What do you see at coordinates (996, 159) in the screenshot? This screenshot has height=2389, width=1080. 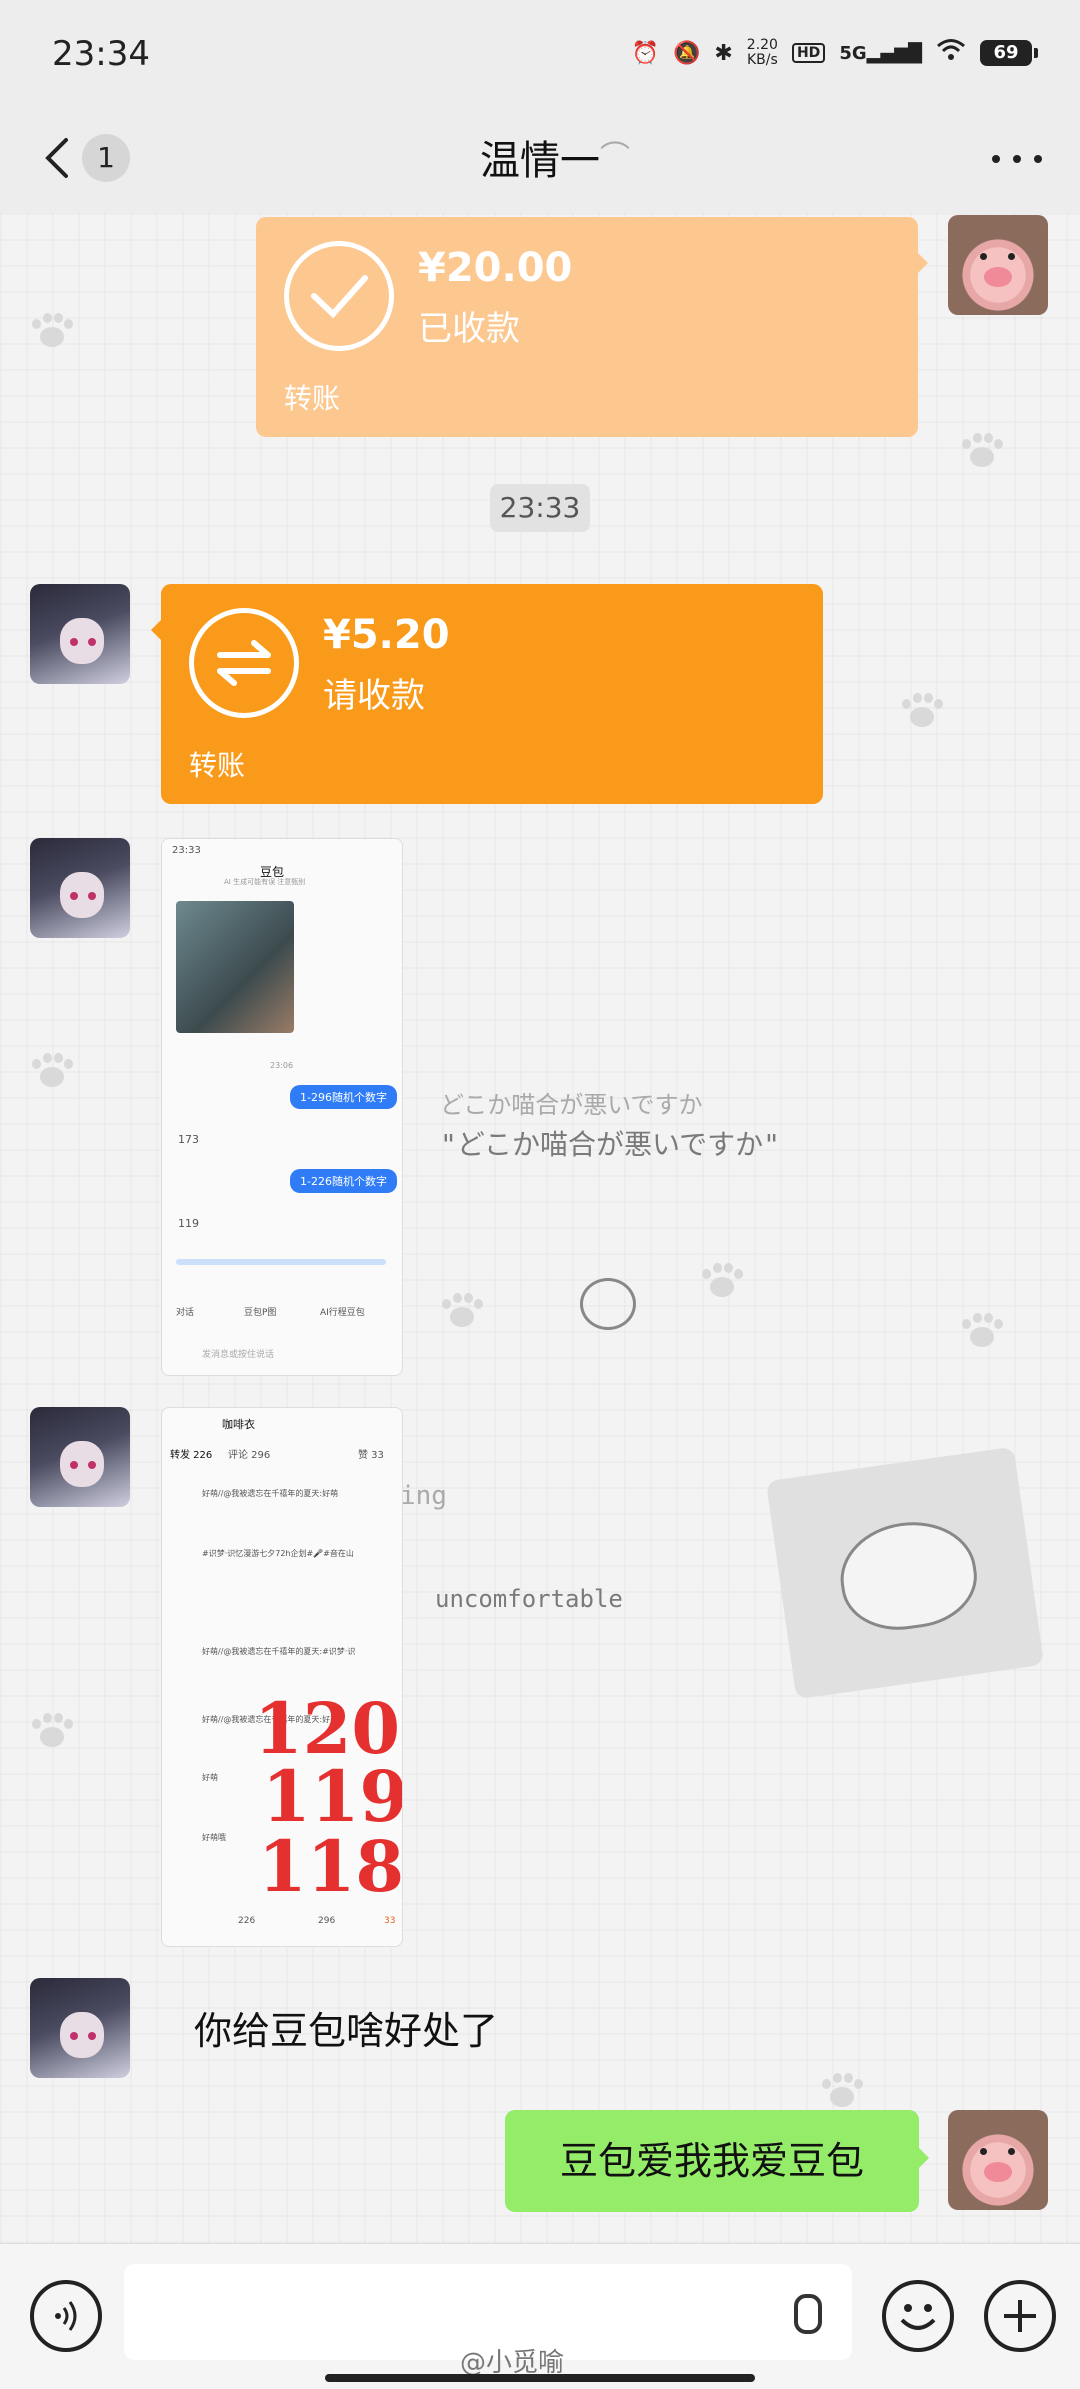 I see `ellipsis-icon` at bounding box center [996, 159].